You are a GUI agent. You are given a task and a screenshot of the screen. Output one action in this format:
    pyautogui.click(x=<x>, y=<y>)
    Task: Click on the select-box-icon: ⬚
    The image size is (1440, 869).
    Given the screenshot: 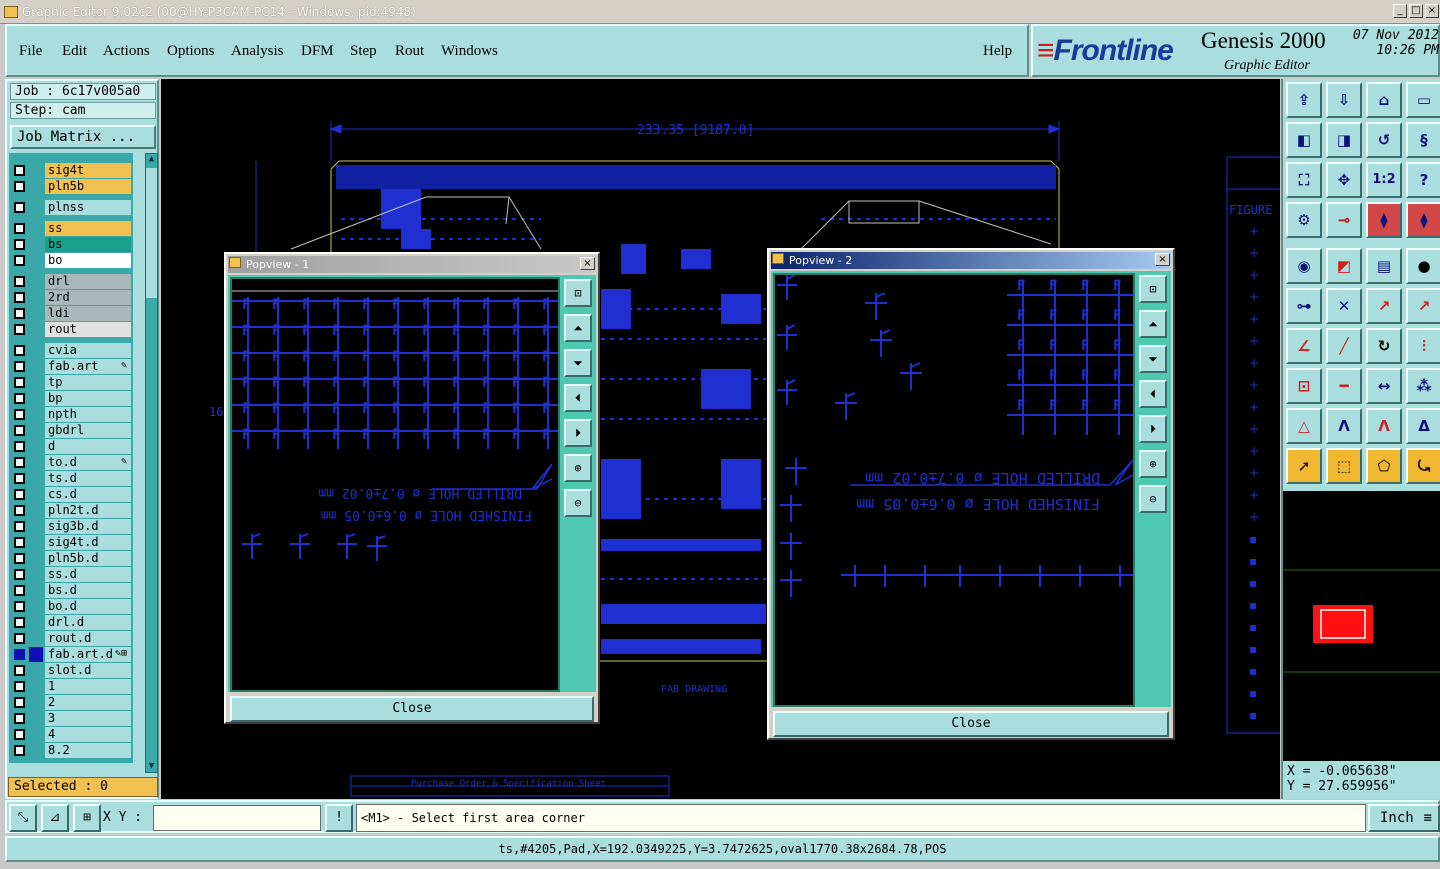 What is the action you would take?
    pyautogui.click(x=1344, y=466)
    